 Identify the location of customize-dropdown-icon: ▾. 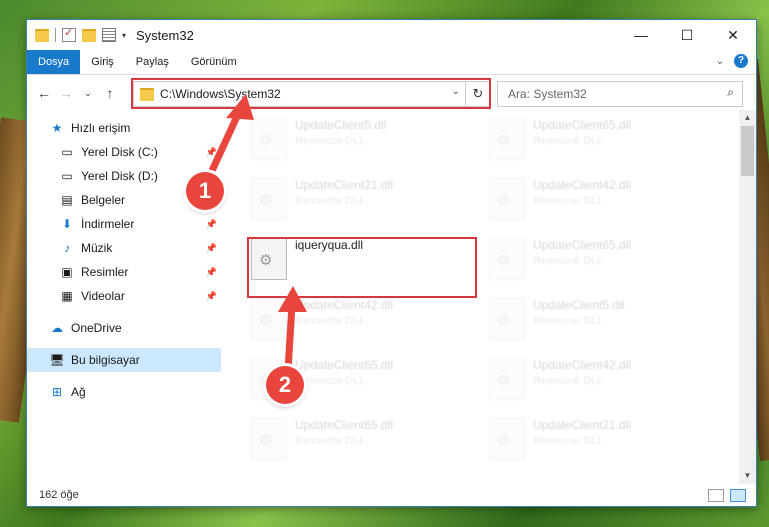
(124, 35).